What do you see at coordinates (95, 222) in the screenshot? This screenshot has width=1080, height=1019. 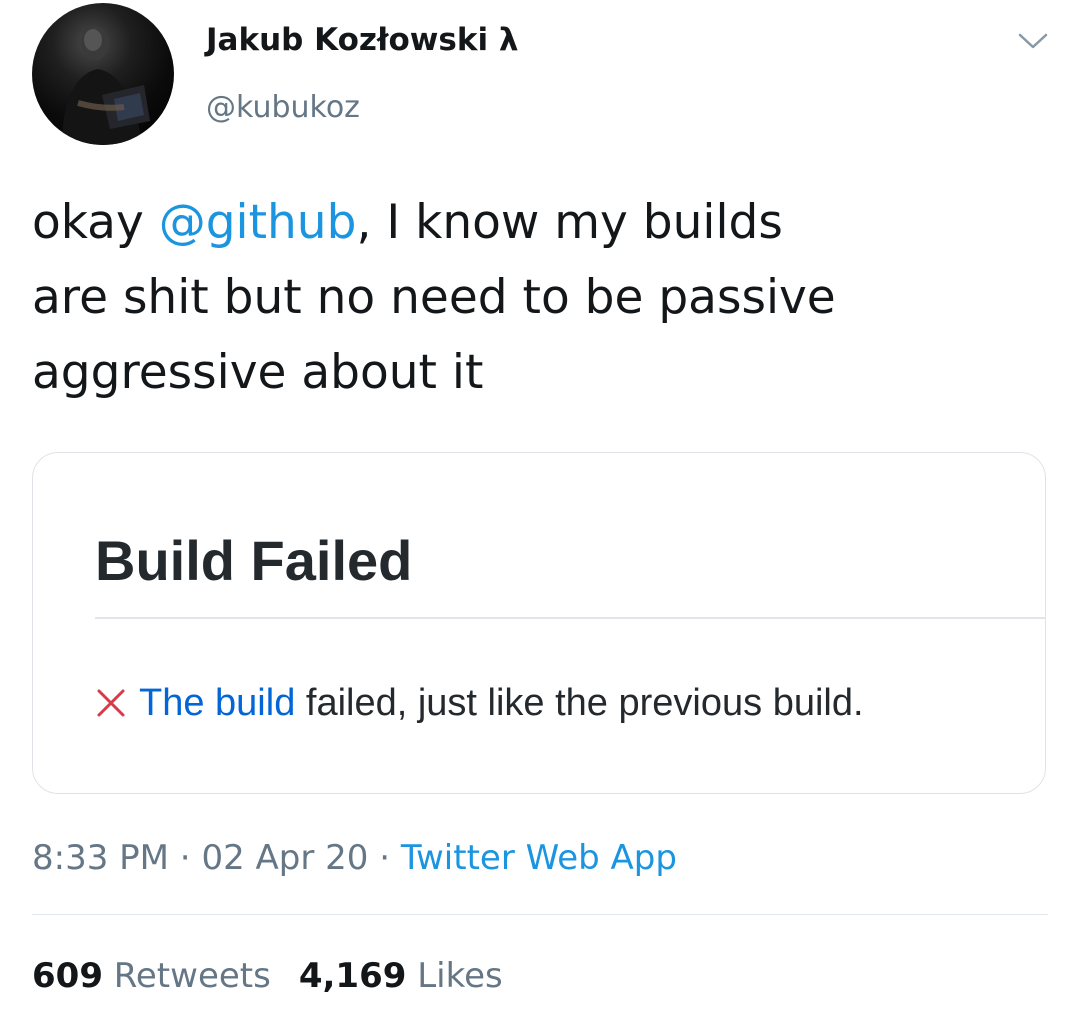 I see `tweet-text-segment: okay` at bounding box center [95, 222].